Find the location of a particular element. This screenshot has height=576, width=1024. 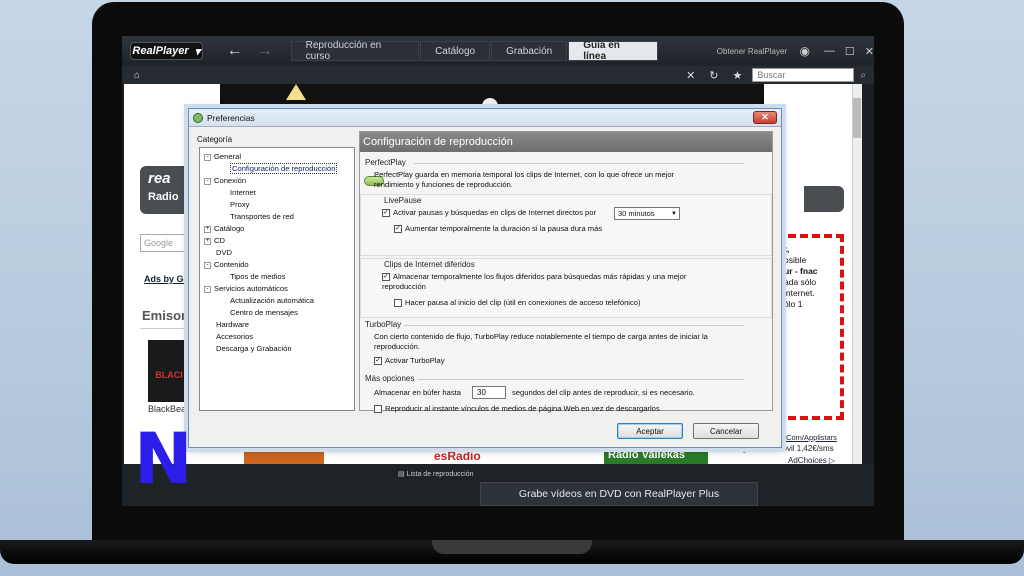

tree-item-playback-settings: Configuración de reproducción is located at coordinates (284, 168).